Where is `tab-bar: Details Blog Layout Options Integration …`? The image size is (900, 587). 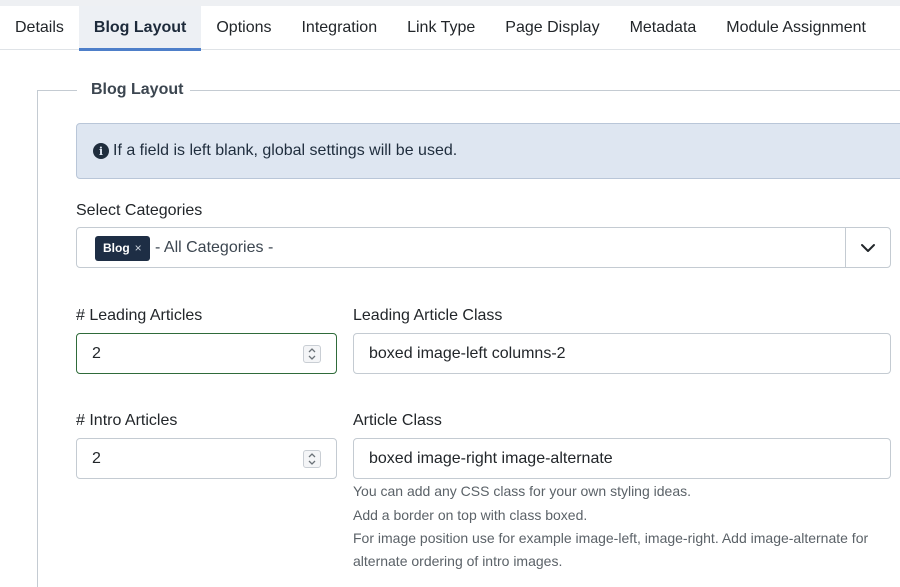
tab-bar: Details Blog Layout Options Integration … is located at coordinates (450, 28).